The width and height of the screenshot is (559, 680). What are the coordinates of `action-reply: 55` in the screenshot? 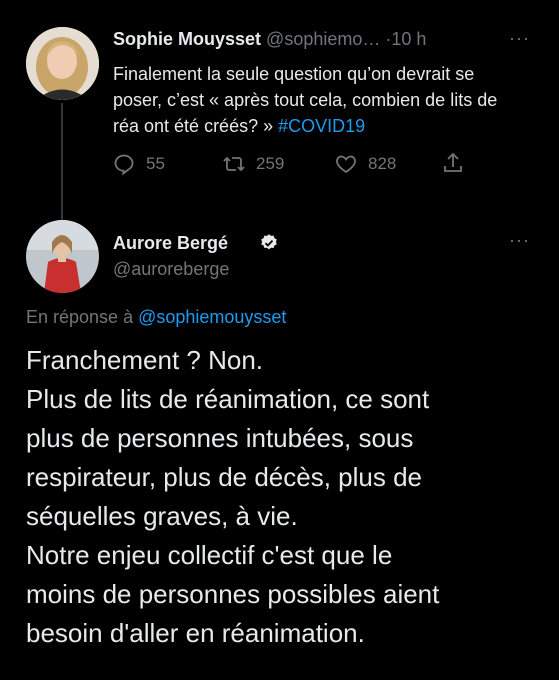 It's located at (138, 164).